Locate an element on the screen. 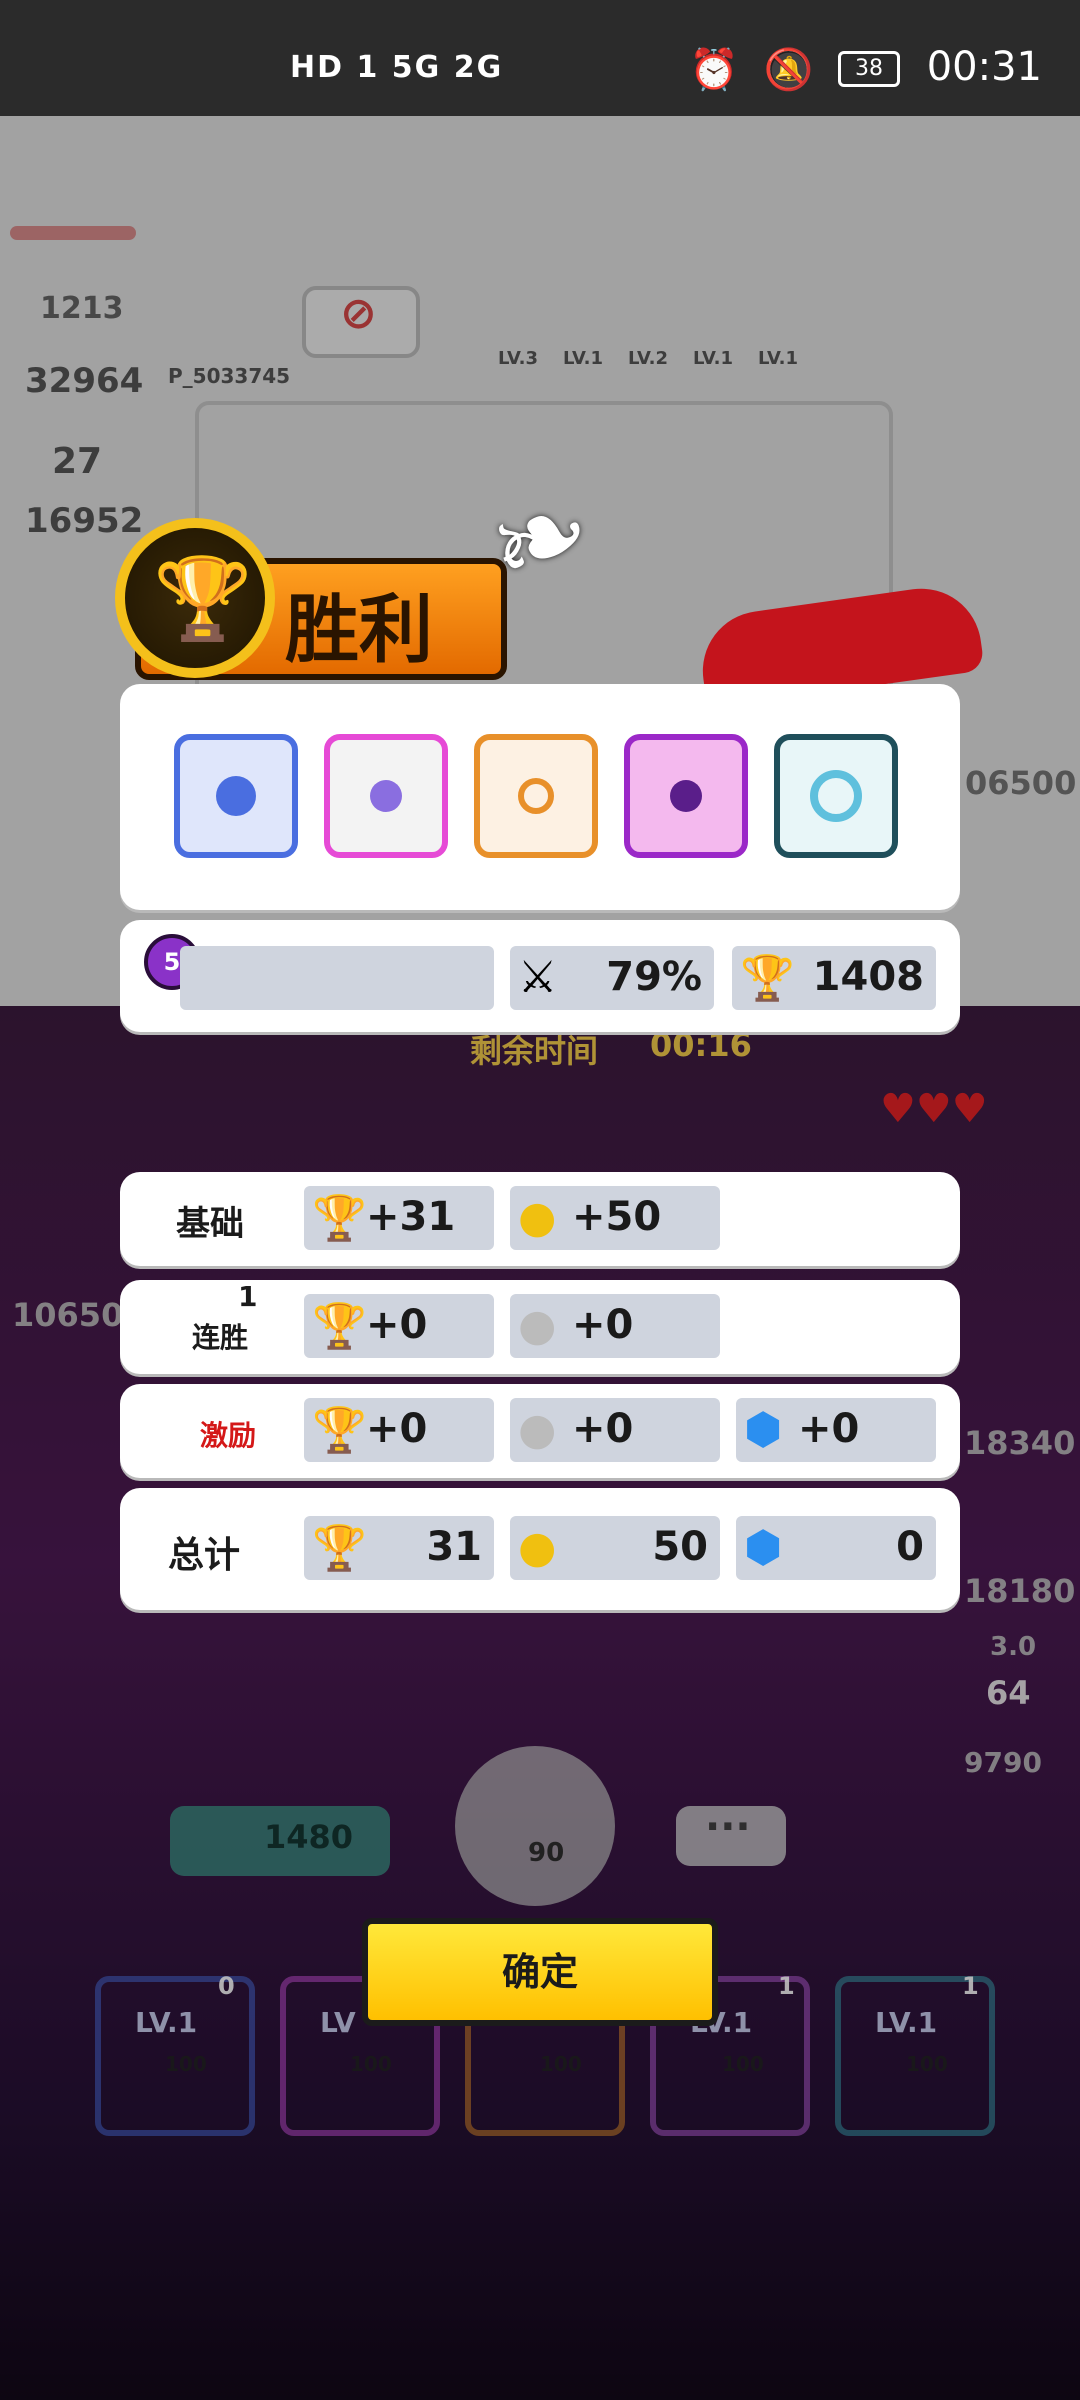 This screenshot has height=2400, width=1080. bonus-trophy-pill: 🏆 +0 is located at coordinates (399, 1430).